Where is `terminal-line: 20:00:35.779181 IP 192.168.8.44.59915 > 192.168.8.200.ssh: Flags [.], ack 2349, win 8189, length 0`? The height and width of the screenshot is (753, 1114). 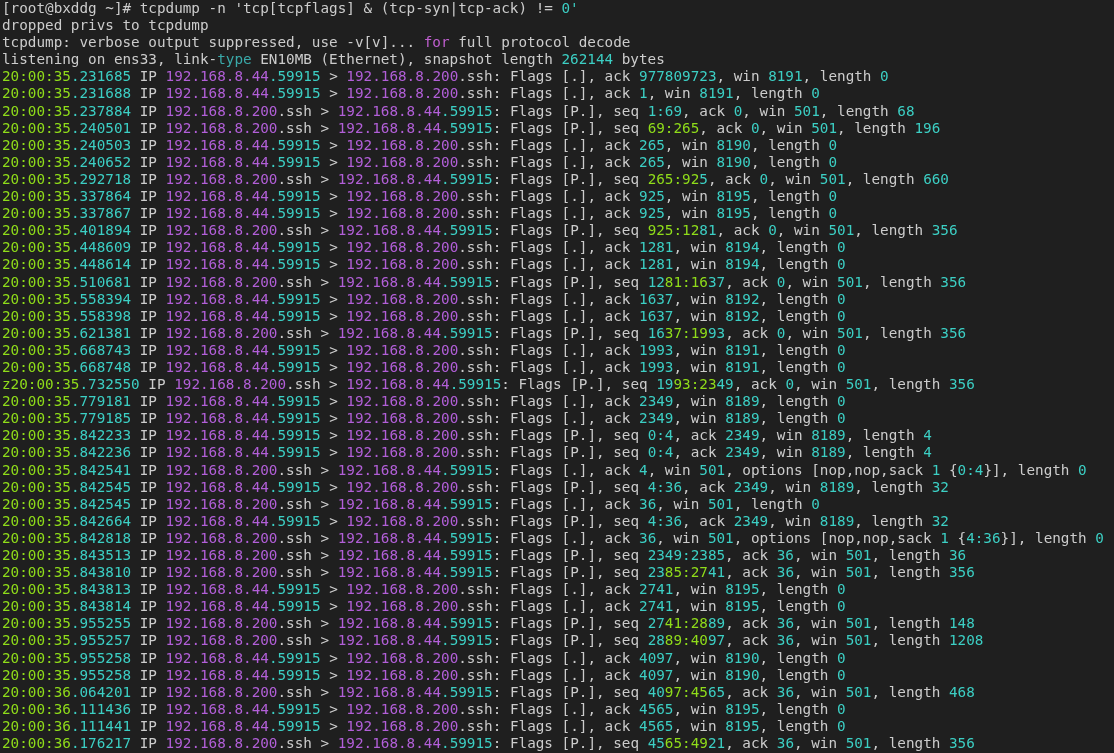
terminal-line: 20:00:35.779181 IP 192.168.8.44.59915 > 192.168.8.200.ssh: Flags [.], ack 2349, win 8189, length 0 is located at coordinates (424, 402).